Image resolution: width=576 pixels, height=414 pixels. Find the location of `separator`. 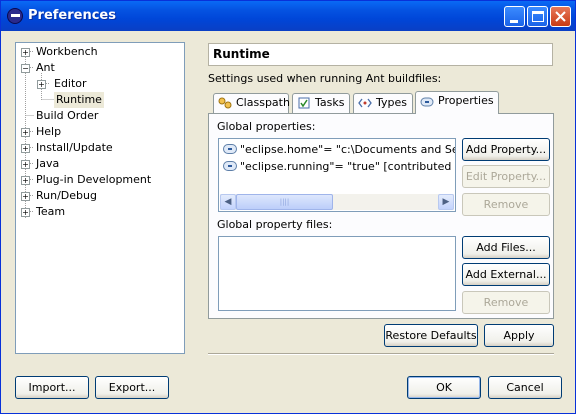

separator is located at coordinates (381, 354).